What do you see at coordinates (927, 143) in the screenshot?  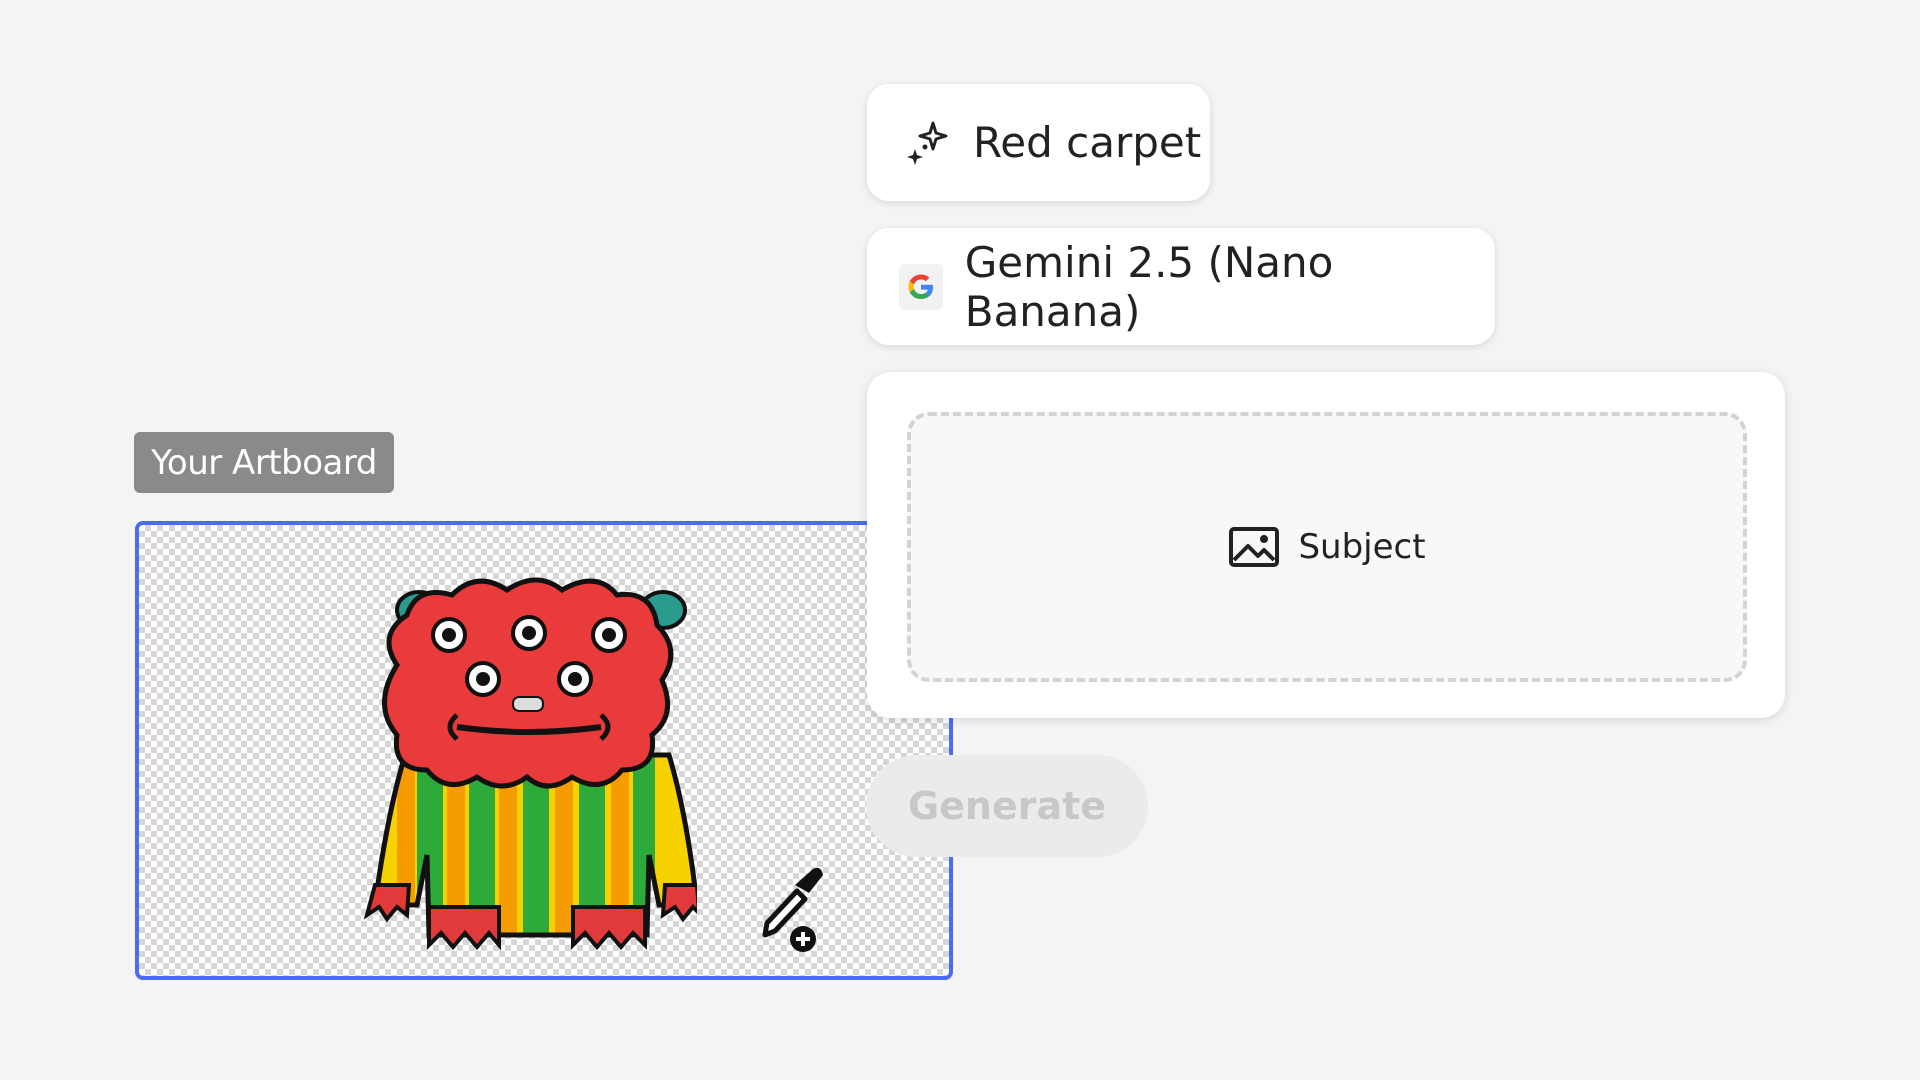 I see `sparkle-icon` at bounding box center [927, 143].